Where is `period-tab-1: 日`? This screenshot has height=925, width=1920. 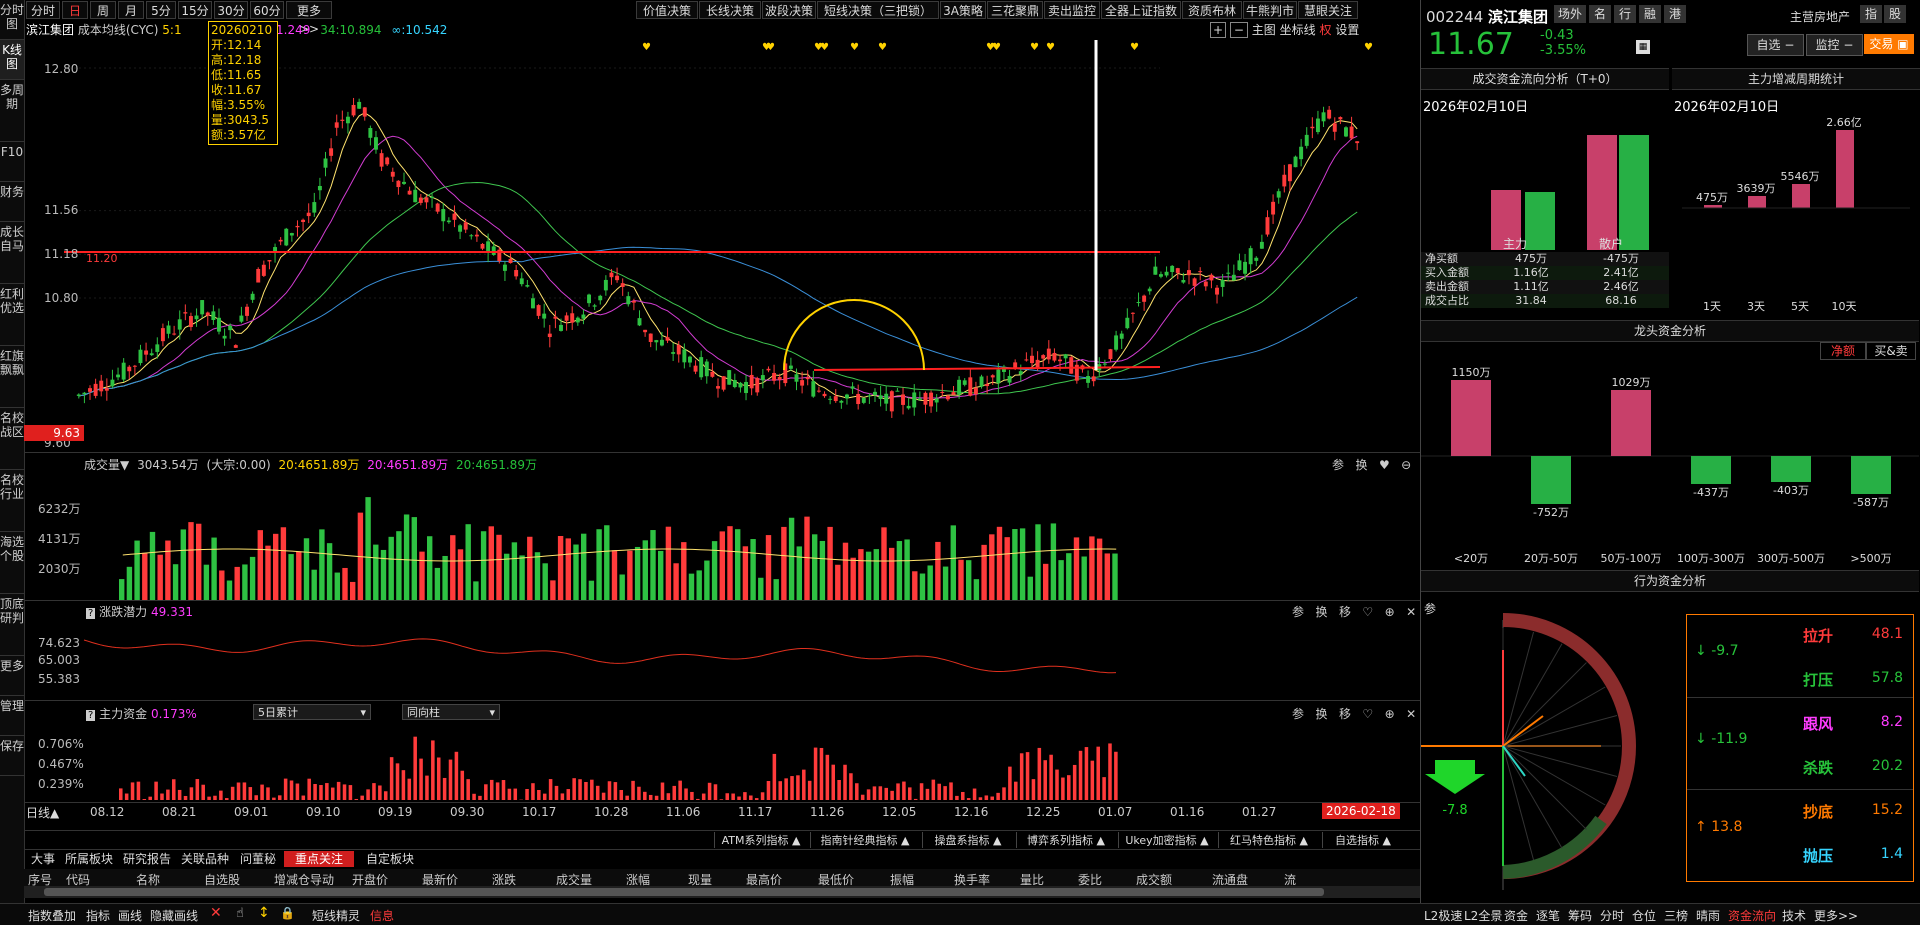 period-tab-1: 日 is located at coordinates (75, 10).